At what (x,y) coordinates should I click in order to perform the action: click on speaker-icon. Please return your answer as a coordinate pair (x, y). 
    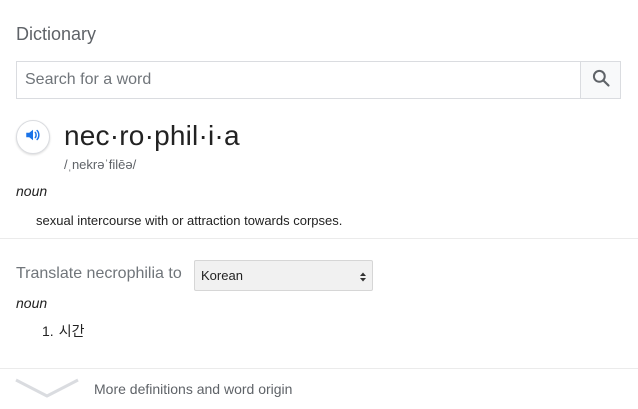
    Looking at the image, I should click on (33, 137).